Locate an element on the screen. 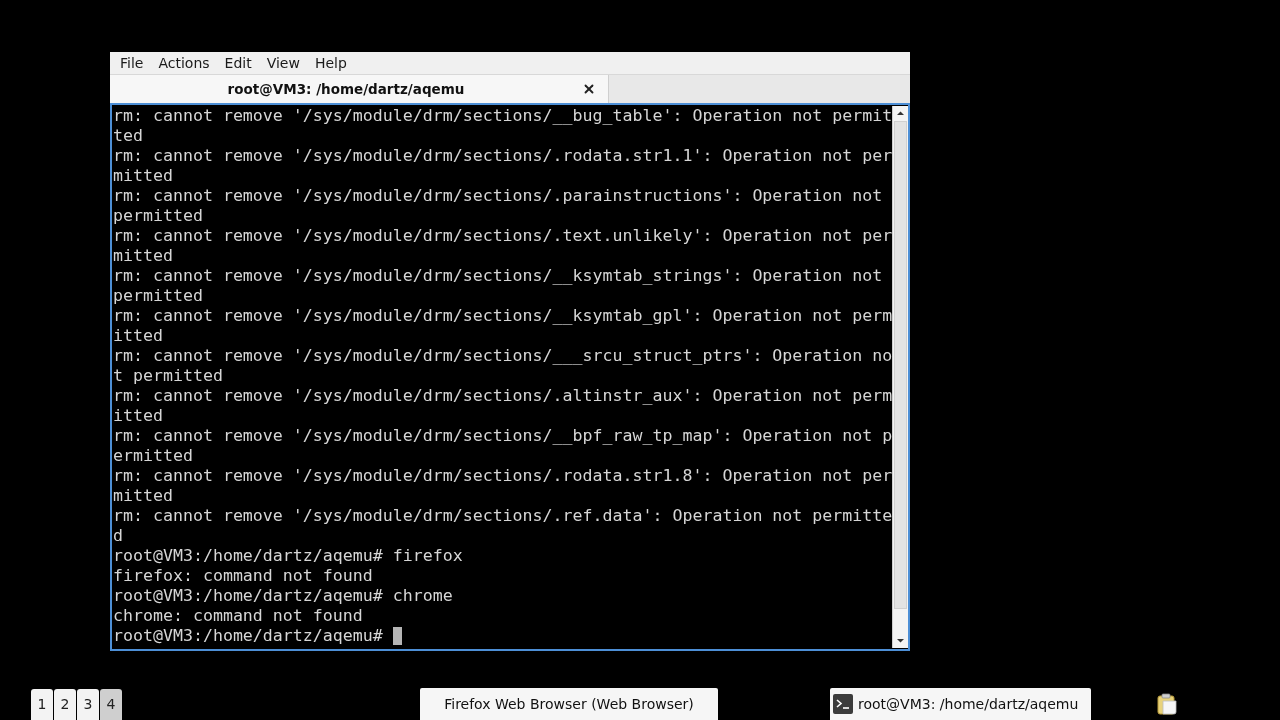  clipboard-icon is located at coordinates (1167, 704).